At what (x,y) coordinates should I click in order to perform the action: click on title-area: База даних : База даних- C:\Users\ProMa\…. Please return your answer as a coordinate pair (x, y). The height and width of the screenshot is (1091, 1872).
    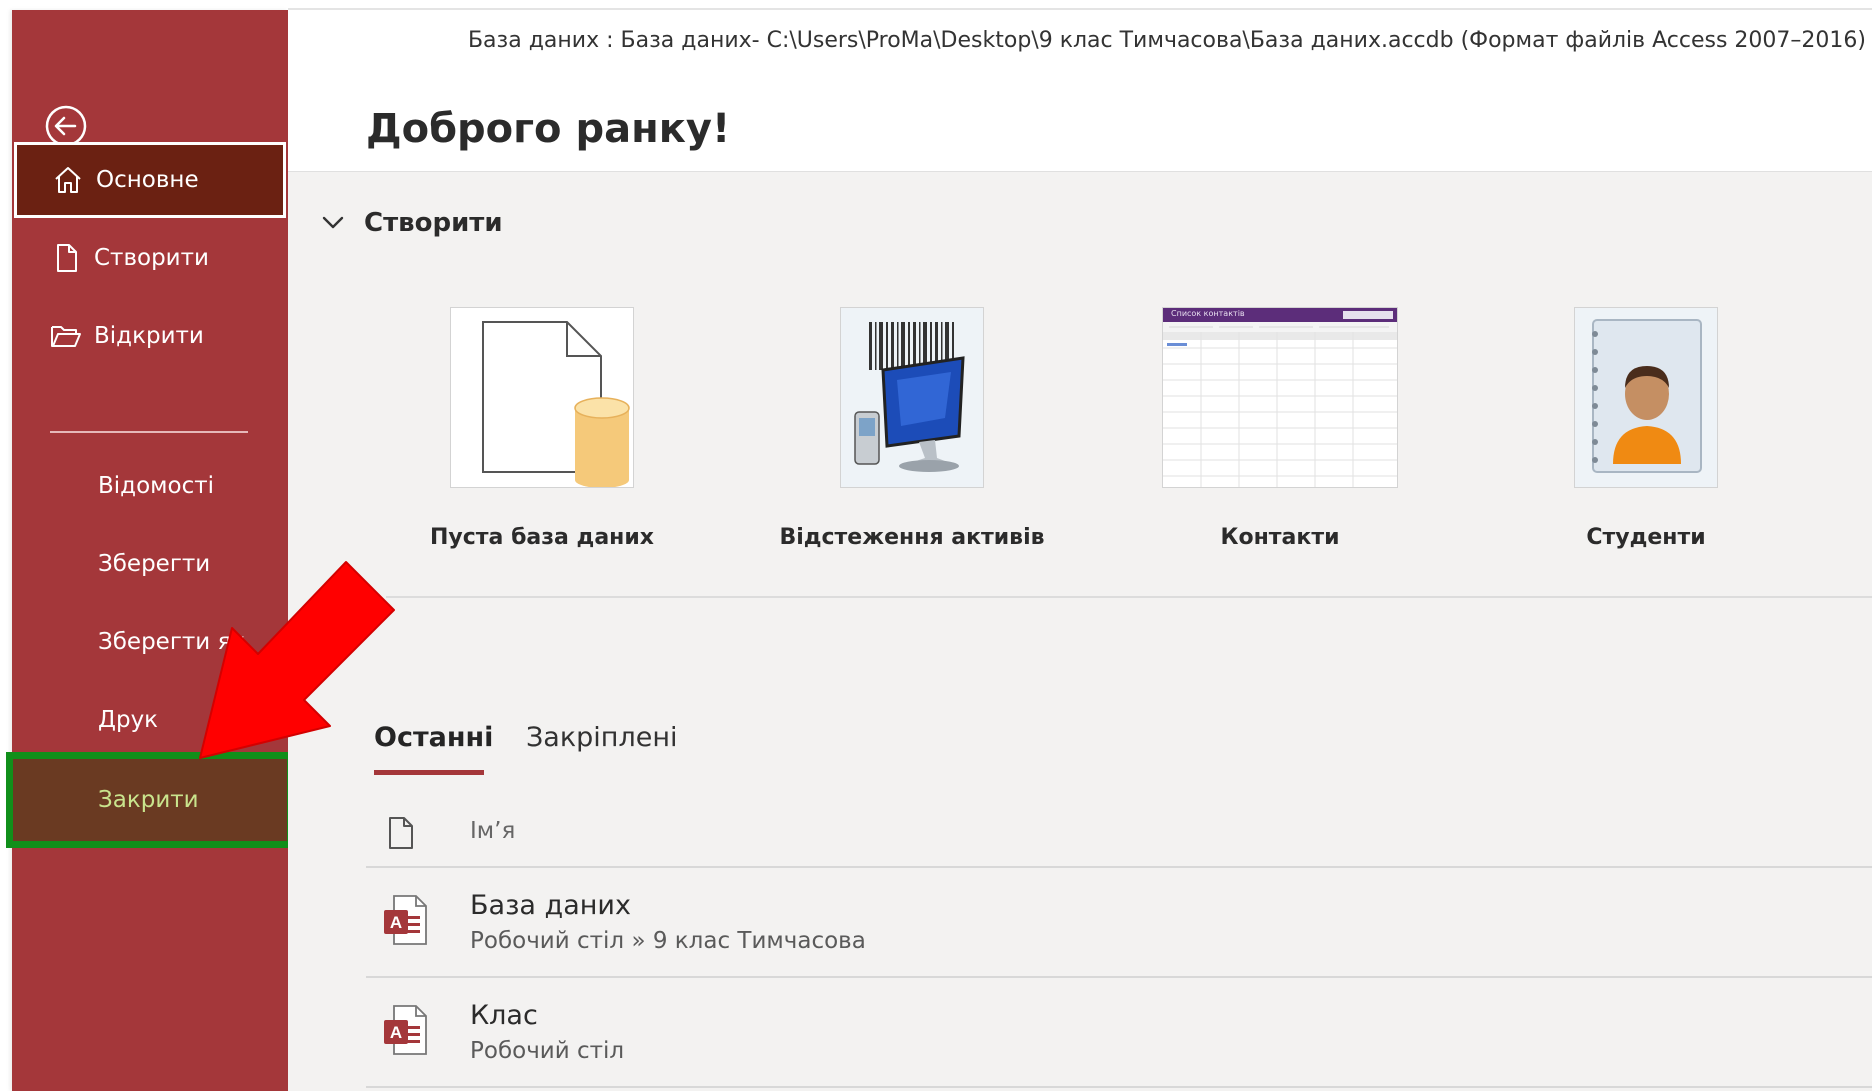
    Looking at the image, I should click on (1080, 89).